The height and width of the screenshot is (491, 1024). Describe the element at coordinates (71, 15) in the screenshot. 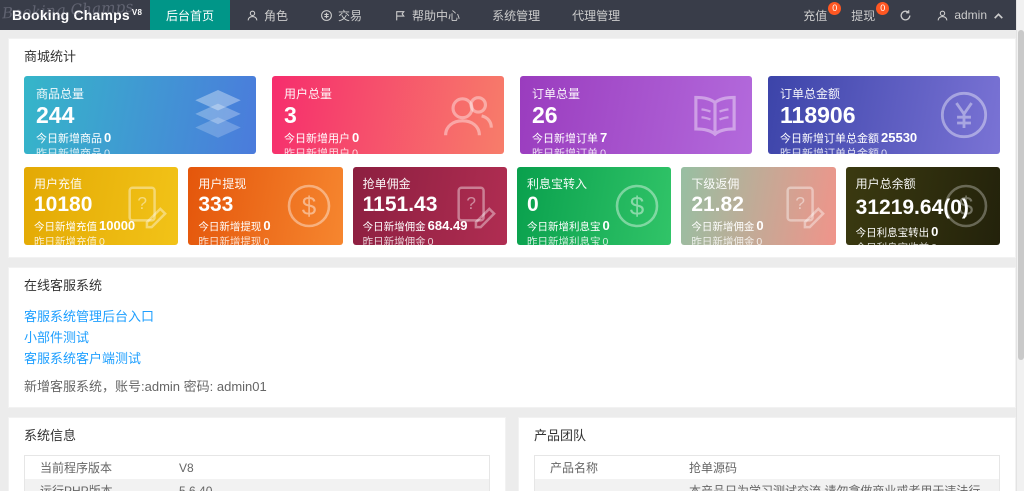

I see `logo-text: Booking Champs` at that location.